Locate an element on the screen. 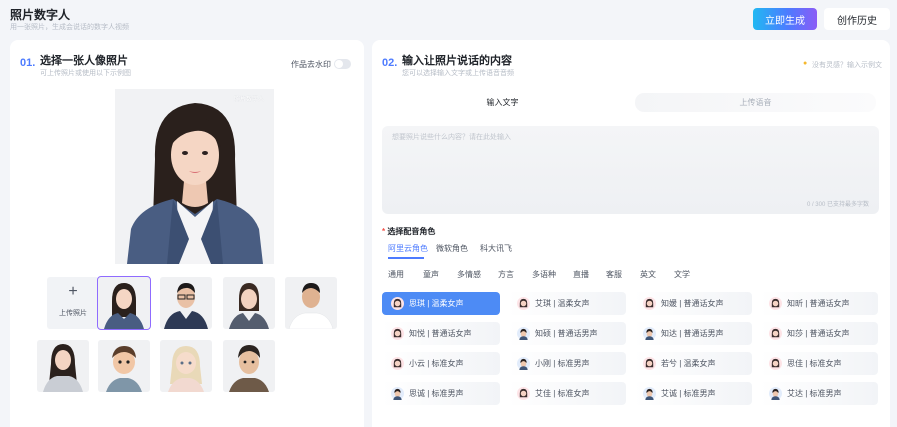 This screenshot has height=427, width=897. voice-option: 艾琪 | 温柔女声 is located at coordinates (567, 303).